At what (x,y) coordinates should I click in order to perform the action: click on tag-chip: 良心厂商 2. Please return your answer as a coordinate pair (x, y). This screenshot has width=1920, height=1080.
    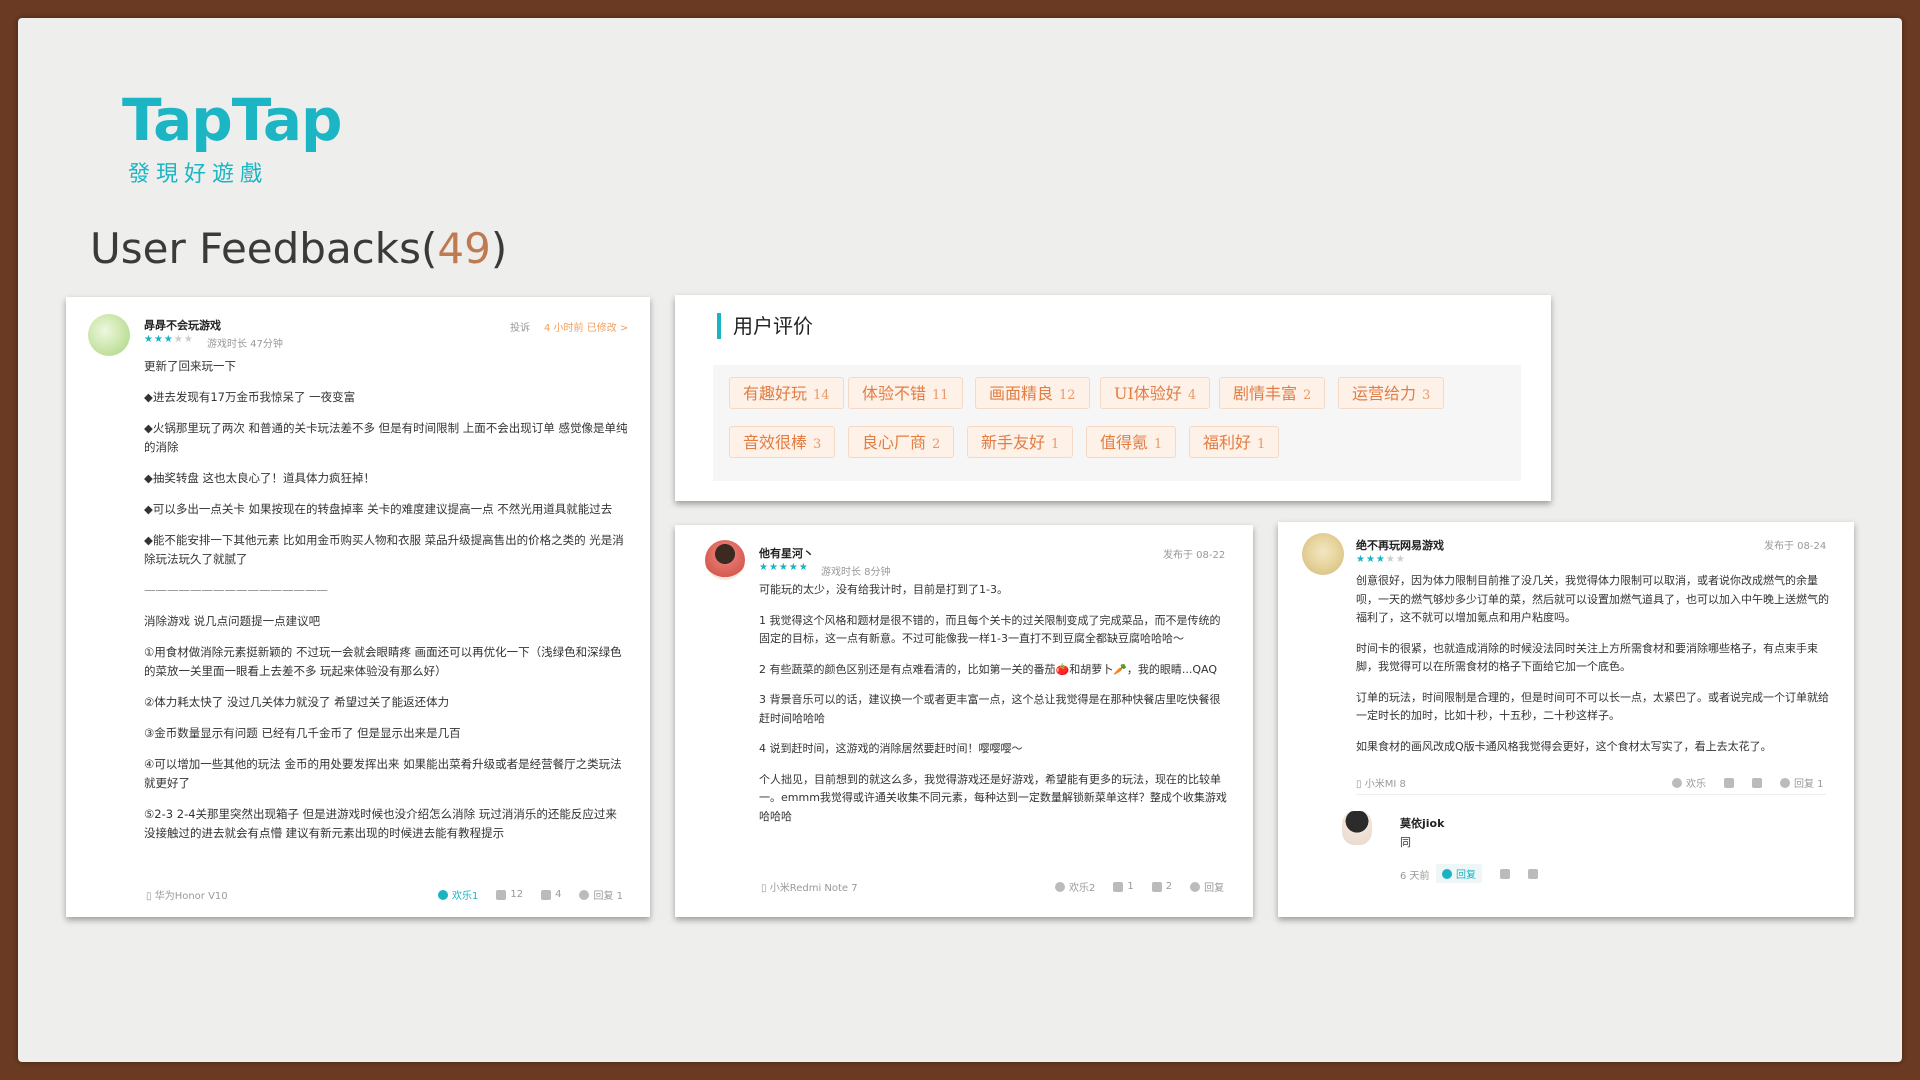
    Looking at the image, I should click on (901, 442).